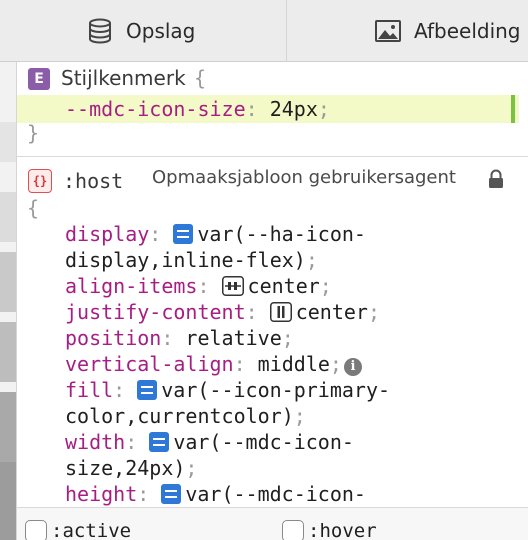 This screenshot has width=528, height=540. What do you see at coordinates (388, 31) in the screenshot?
I see `image-icon` at bounding box center [388, 31].